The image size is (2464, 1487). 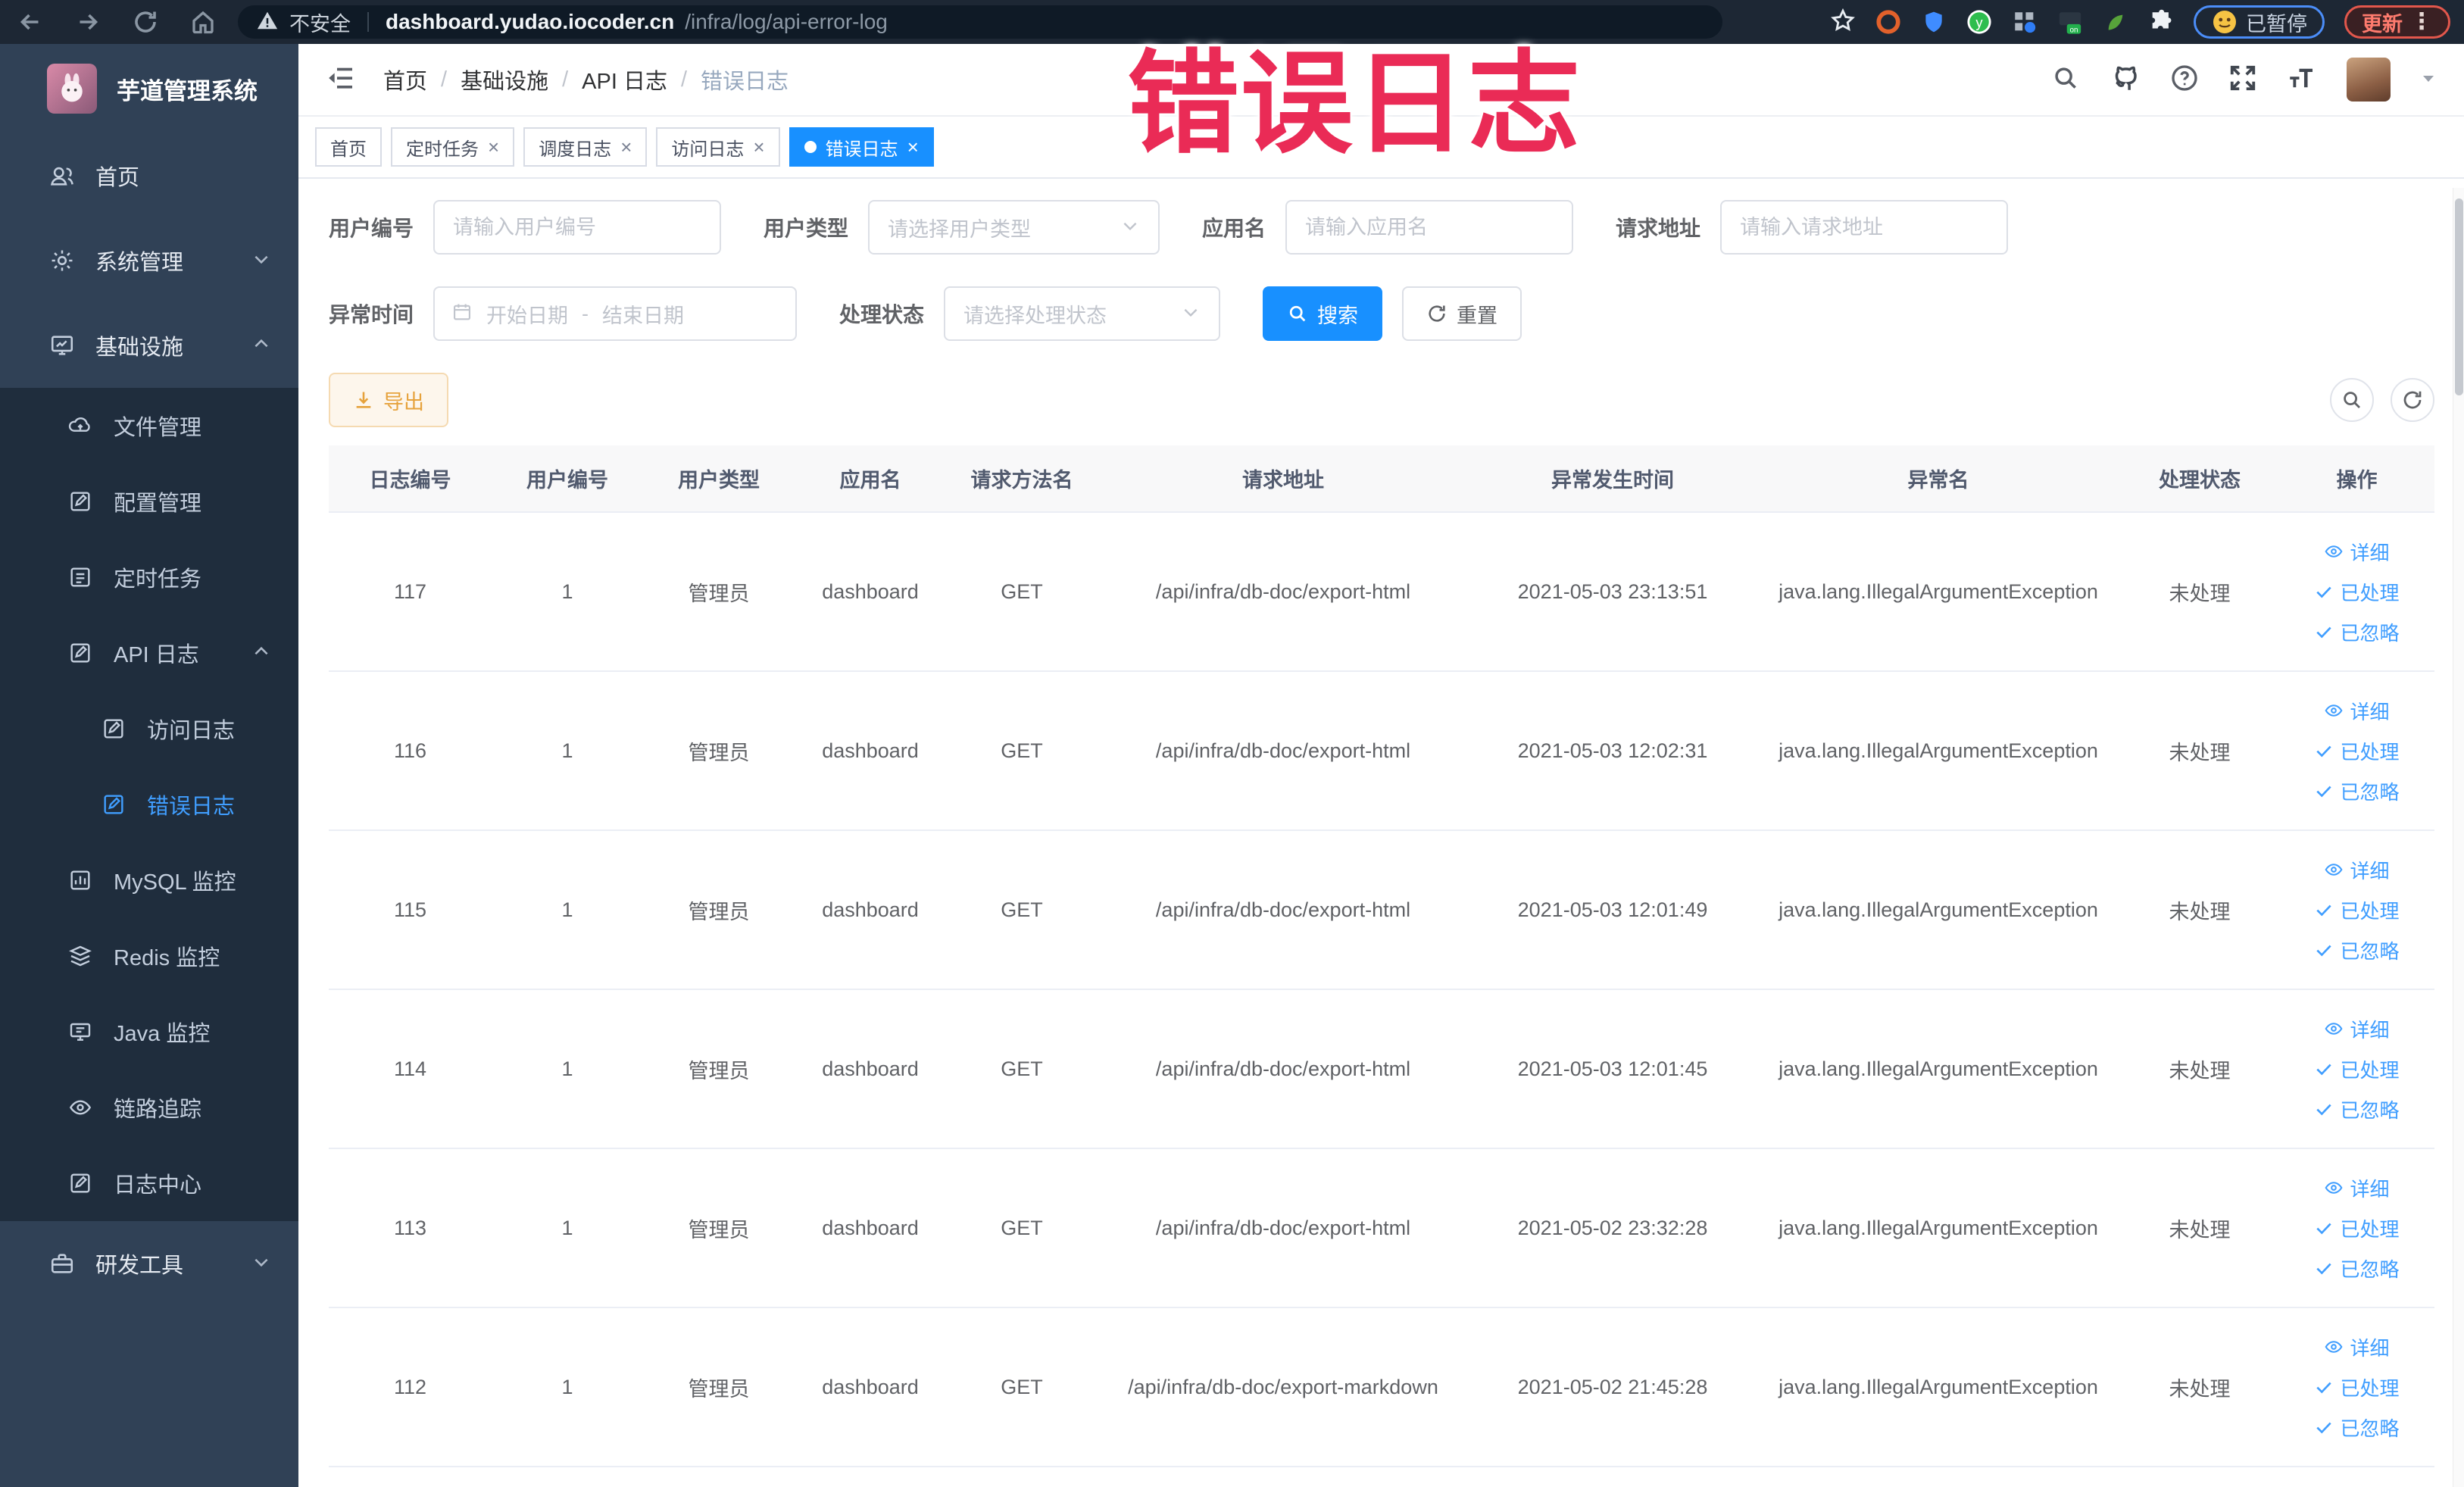 What do you see at coordinates (405, 79) in the screenshot?
I see `breadcrumb-home: 首页` at bounding box center [405, 79].